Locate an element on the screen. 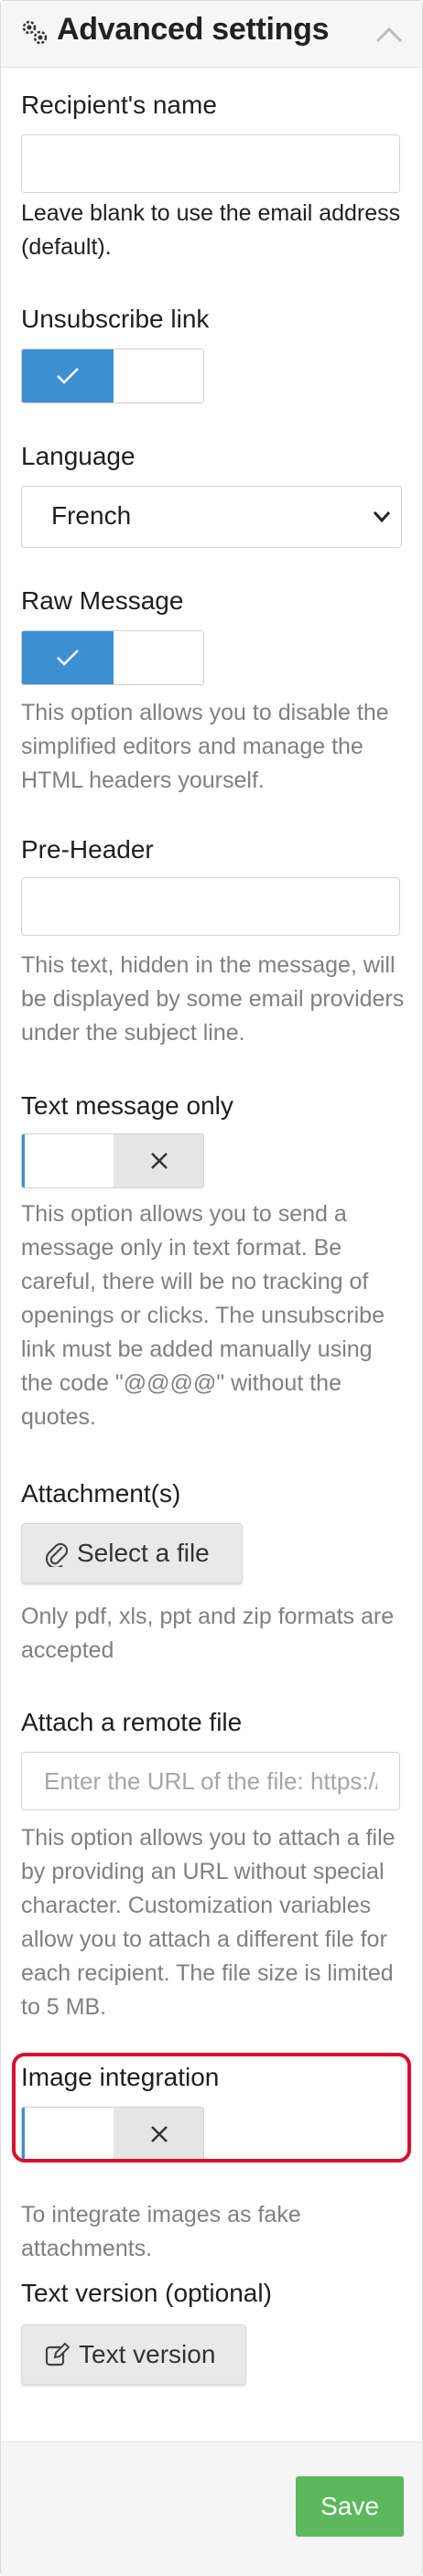  pre-header-input is located at coordinates (211, 907).